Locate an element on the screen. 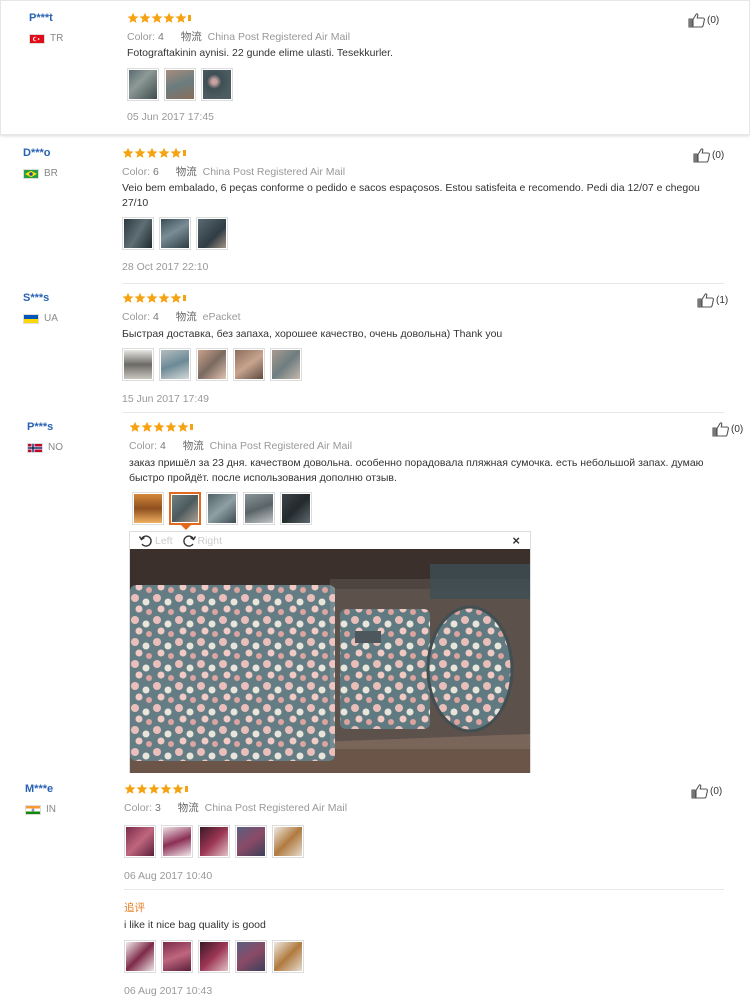 This screenshot has width=750, height=1000. review-username: M***e is located at coordinates (39, 789).